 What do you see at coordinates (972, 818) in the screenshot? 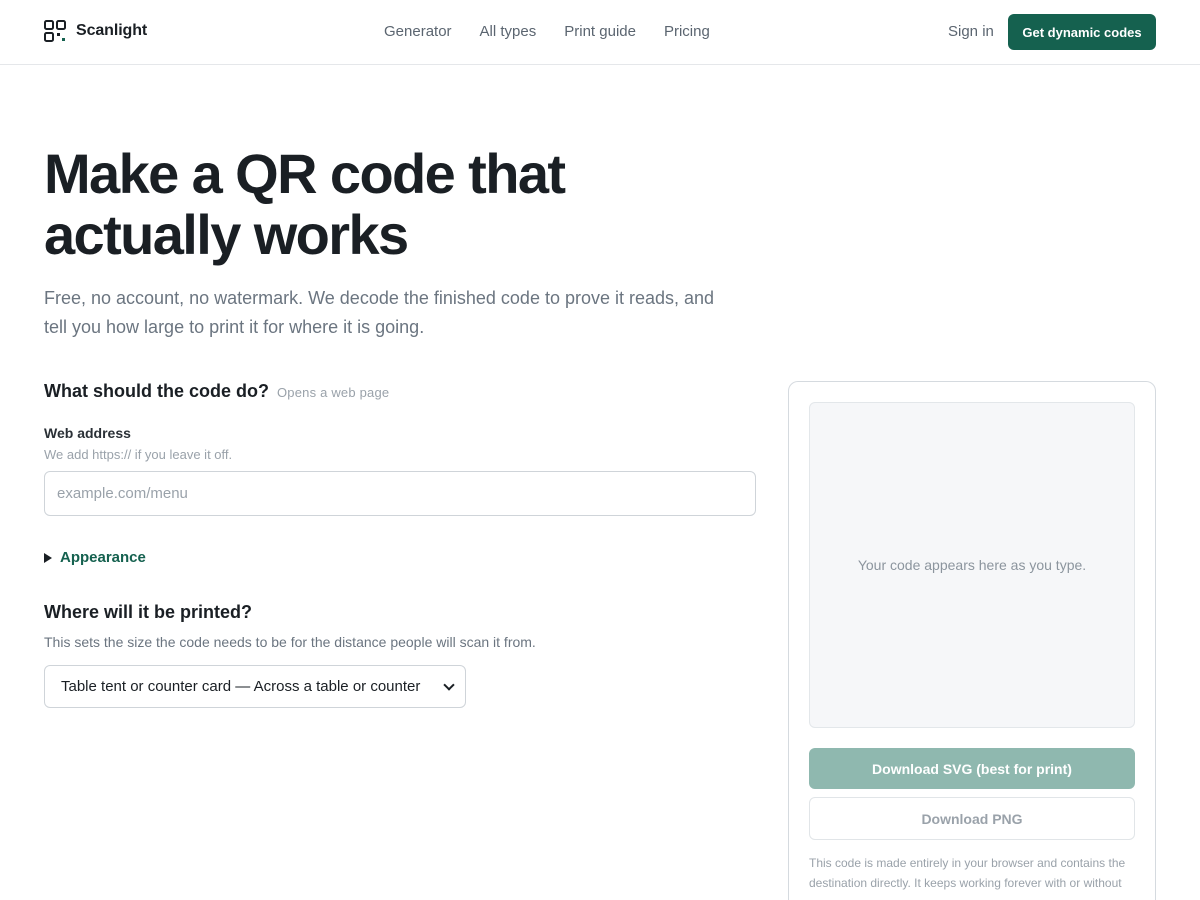
I see `download-png-button: Download PNG` at bounding box center [972, 818].